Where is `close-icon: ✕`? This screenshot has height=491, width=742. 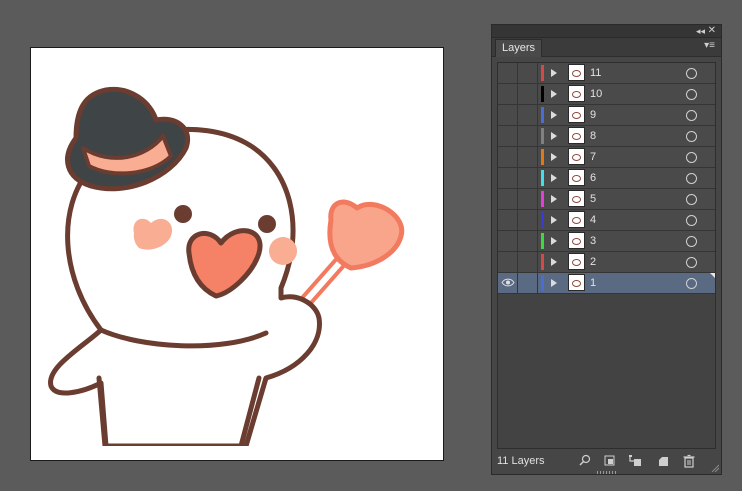 close-icon: ✕ is located at coordinates (712, 31).